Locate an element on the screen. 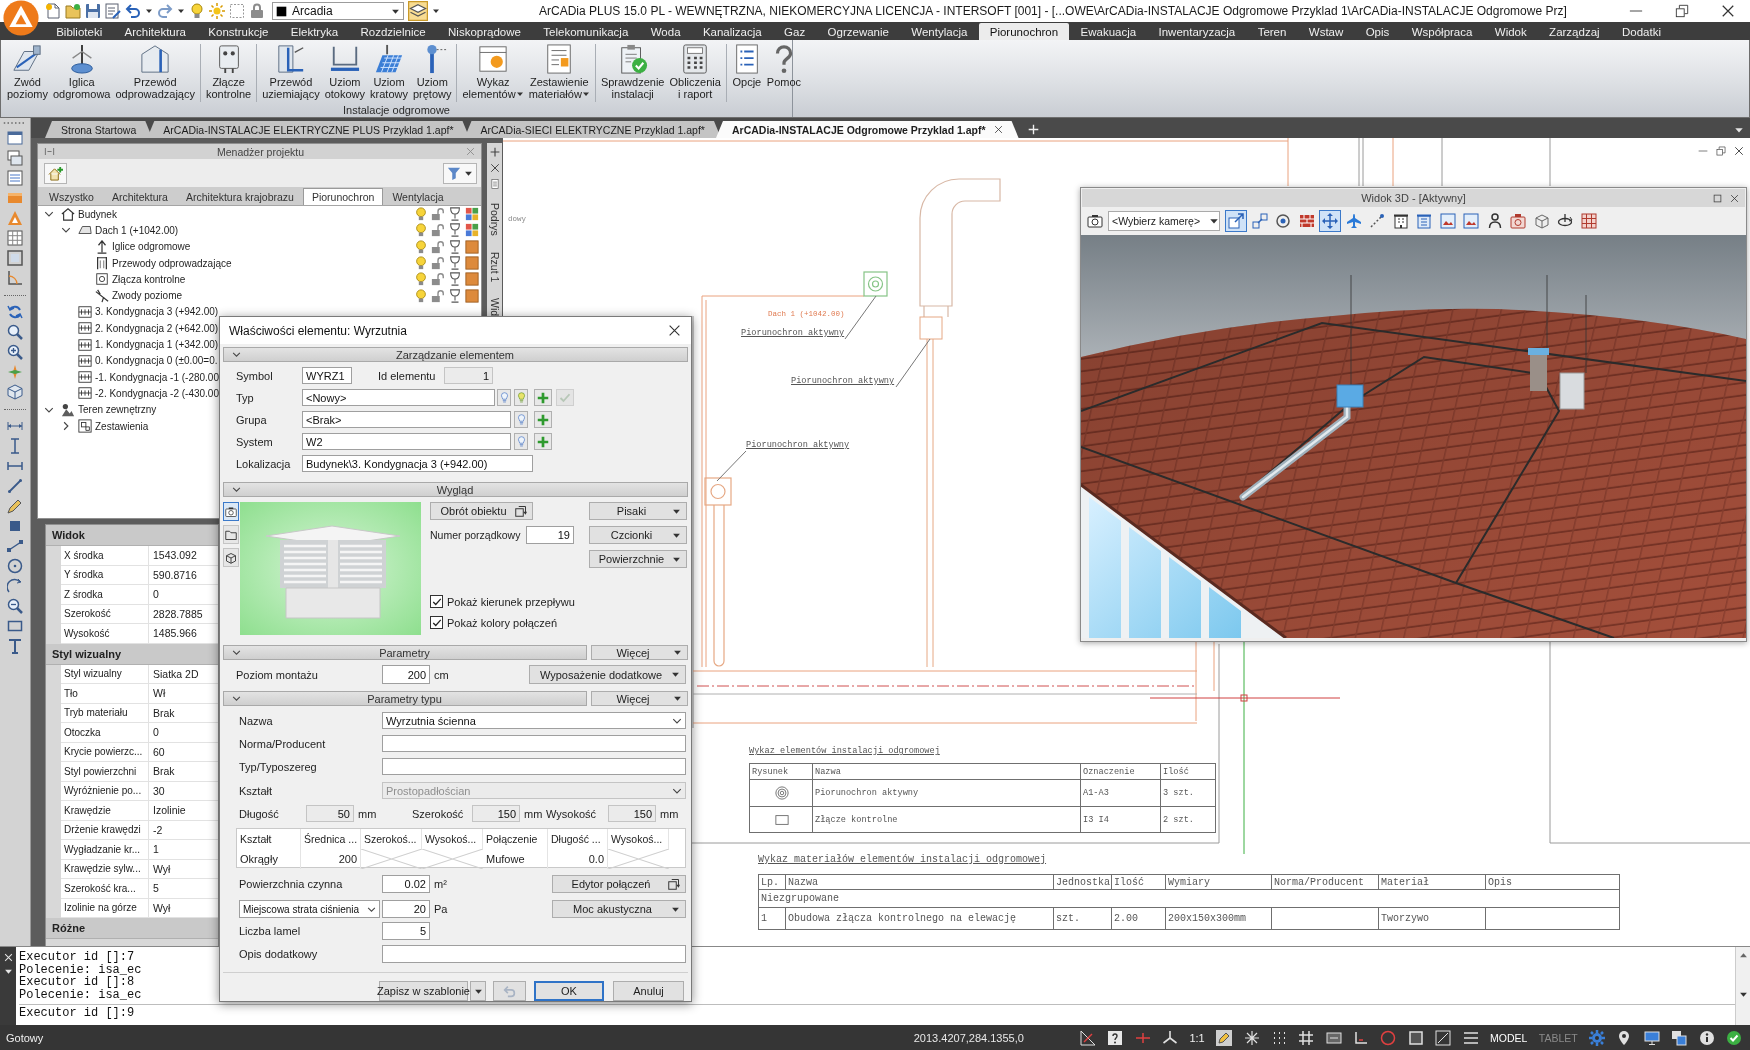 The width and height of the screenshot is (1750, 1050). order-number-field: 19 is located at coordinates (550, 535).